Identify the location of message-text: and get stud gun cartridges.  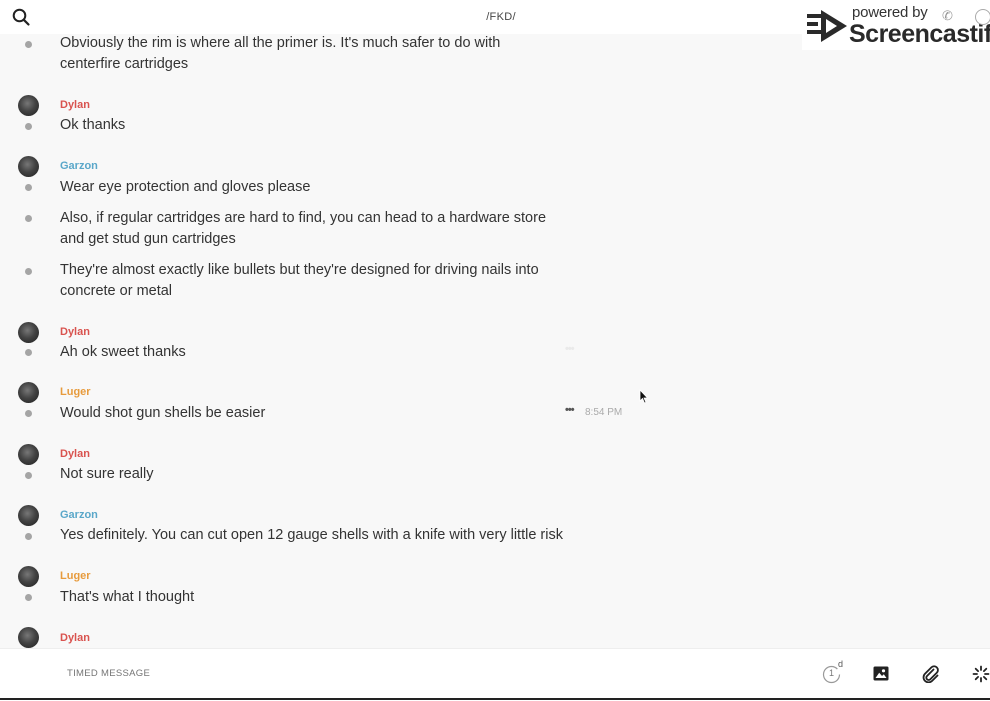
(148, 239).